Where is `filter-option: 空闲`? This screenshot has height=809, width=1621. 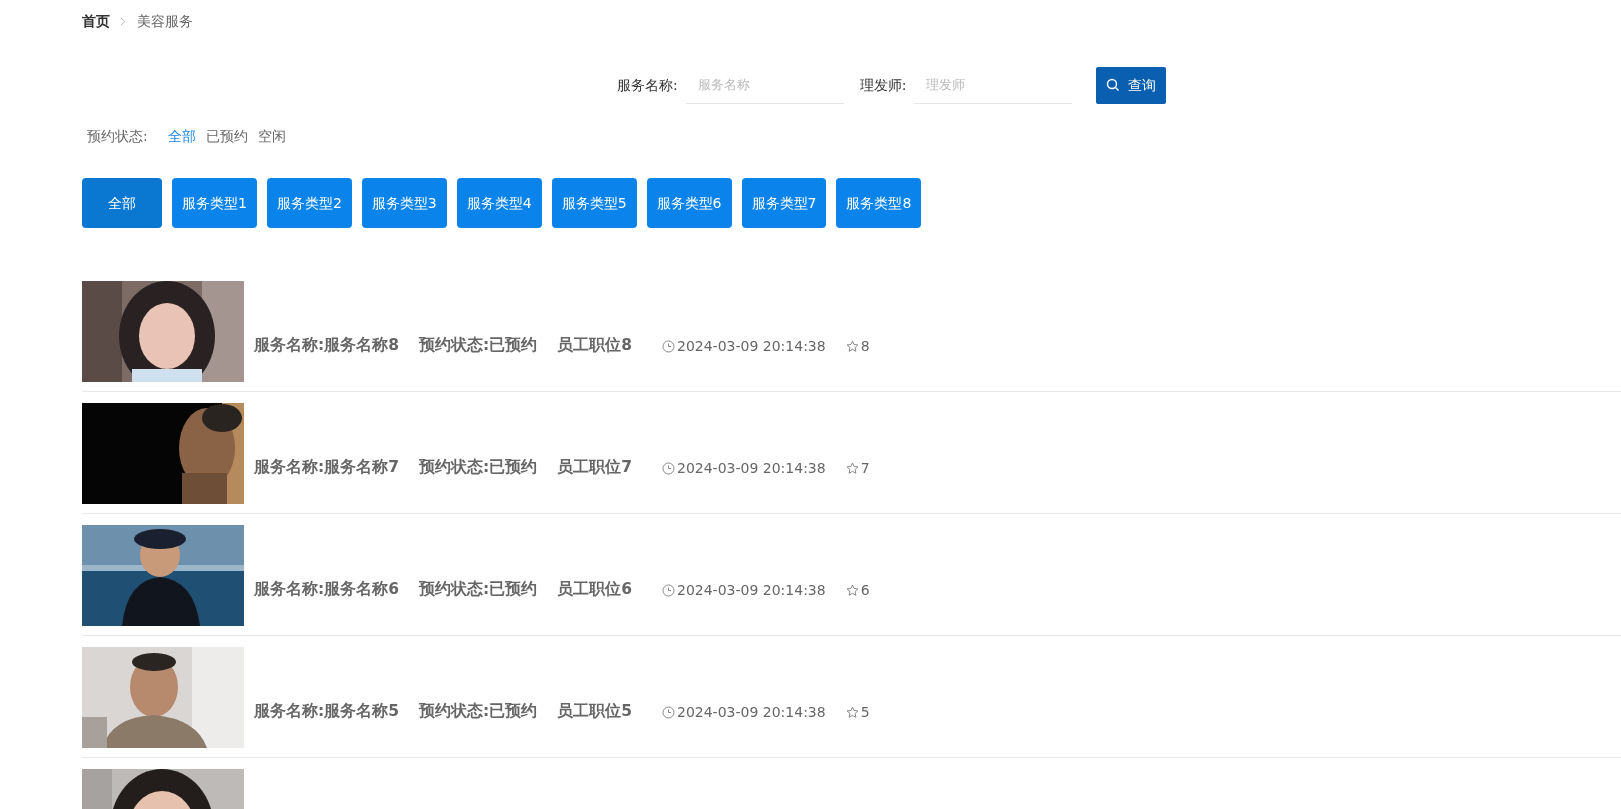
filter-option: 空闲 is located at coordinates (271, 136).